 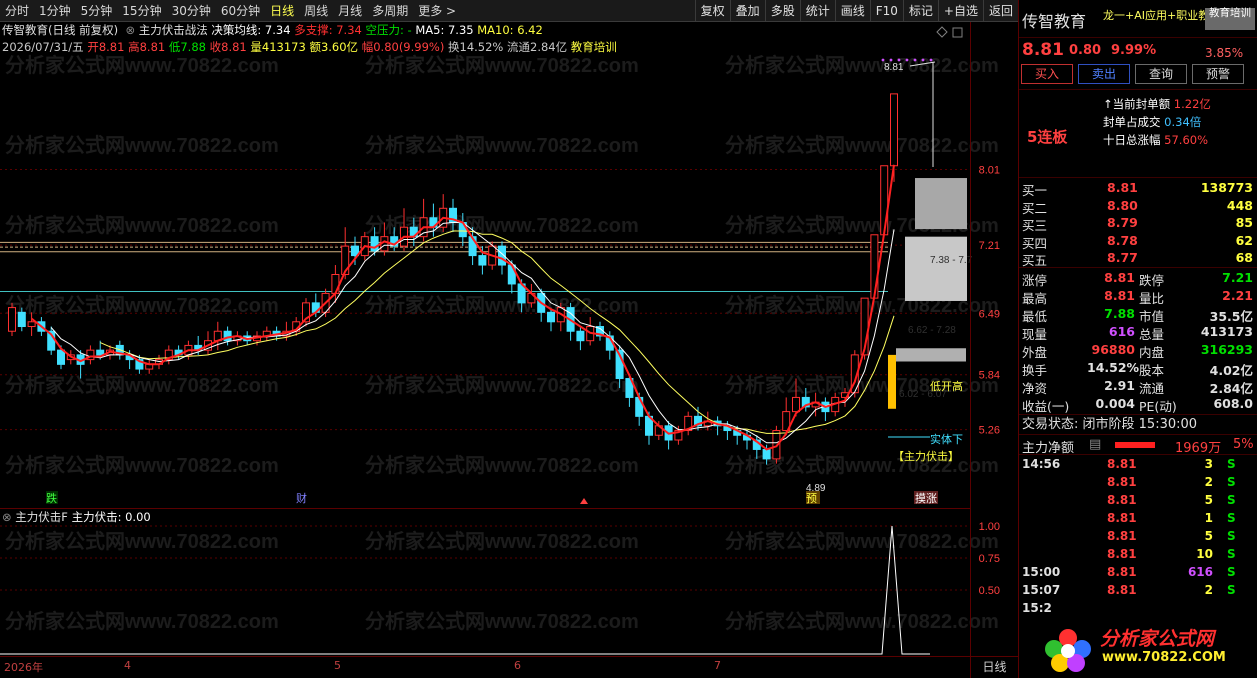 What do you see at coordinates (173, 30) in the screenshot?
I see `indicator-name: 主力伏击战法` at bounding box center [173, 30].